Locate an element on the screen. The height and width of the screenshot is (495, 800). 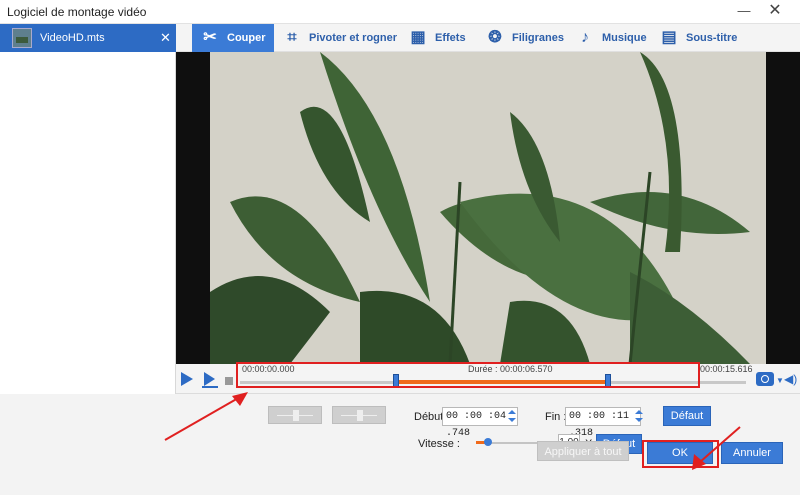
snapshot-camera-icon is located at coordinates (765, 379).